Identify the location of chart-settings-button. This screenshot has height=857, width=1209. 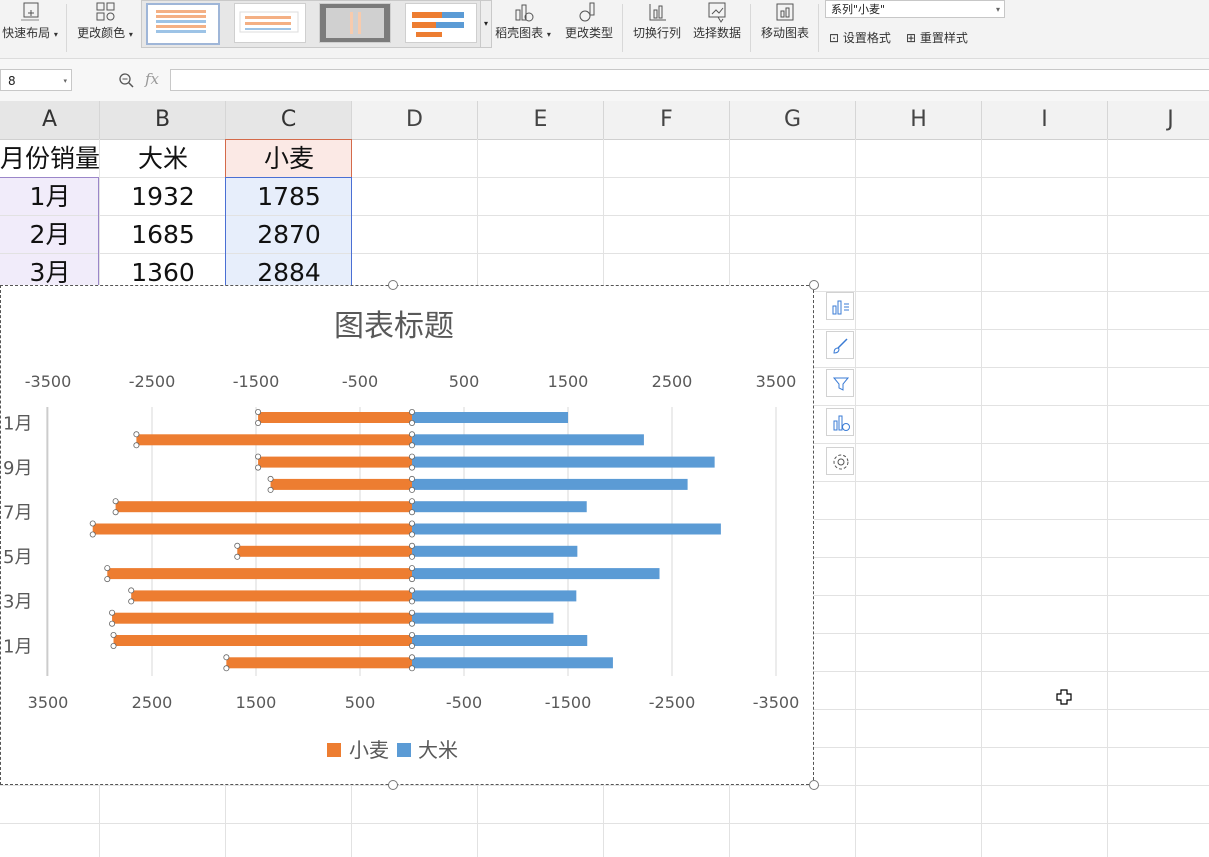
(840, 461).